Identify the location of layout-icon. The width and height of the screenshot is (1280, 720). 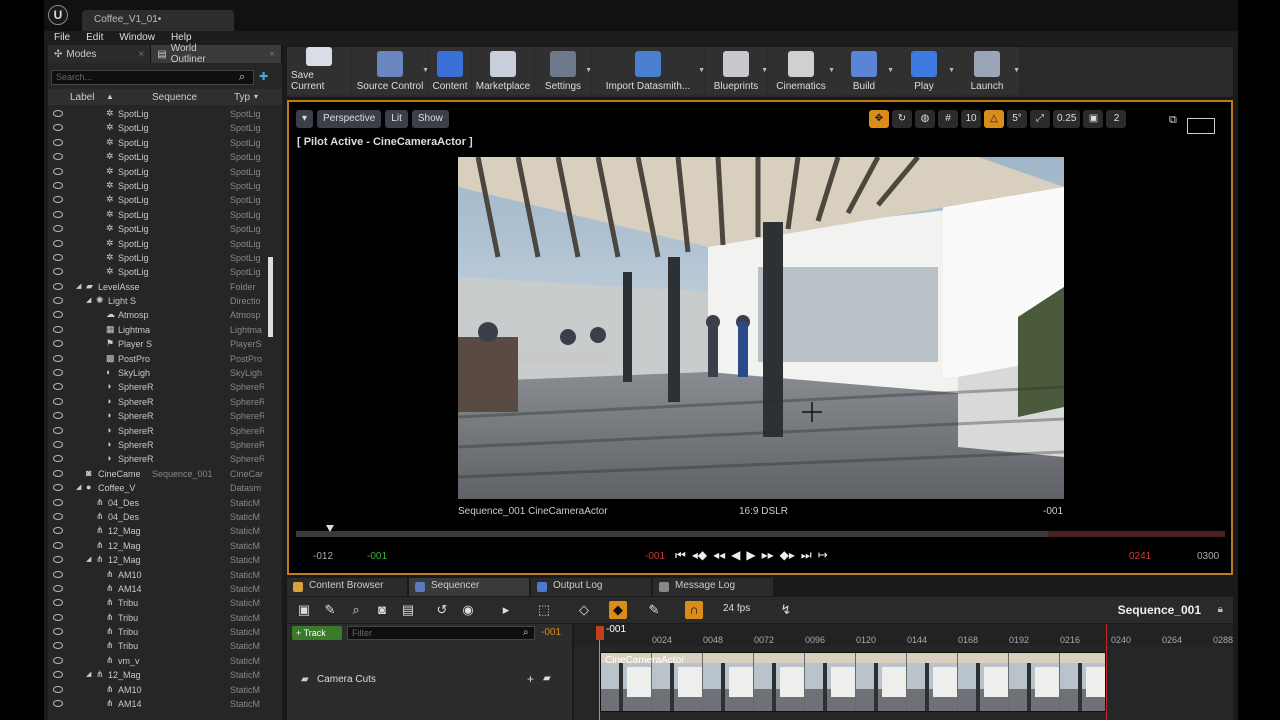
(1201, 126).